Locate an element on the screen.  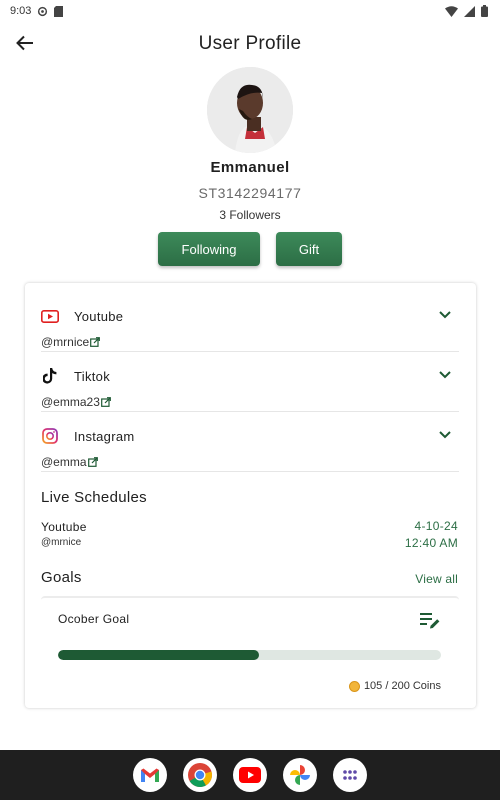
goal-card: Ocober Goal 105 / 200 Coins is located at coordinates (250, 651).